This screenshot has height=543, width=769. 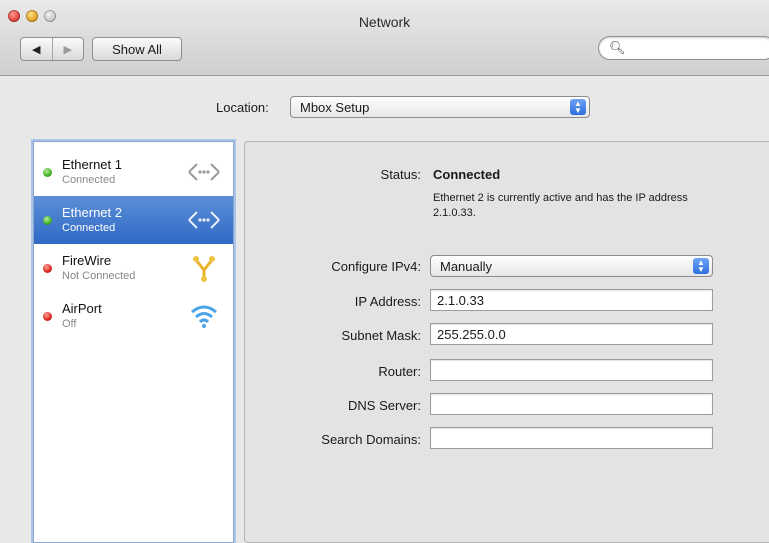 What do you see at coordinates (571, 404) in the screenshot?
I see `dns-server-field` at bounding box center [571, 404].